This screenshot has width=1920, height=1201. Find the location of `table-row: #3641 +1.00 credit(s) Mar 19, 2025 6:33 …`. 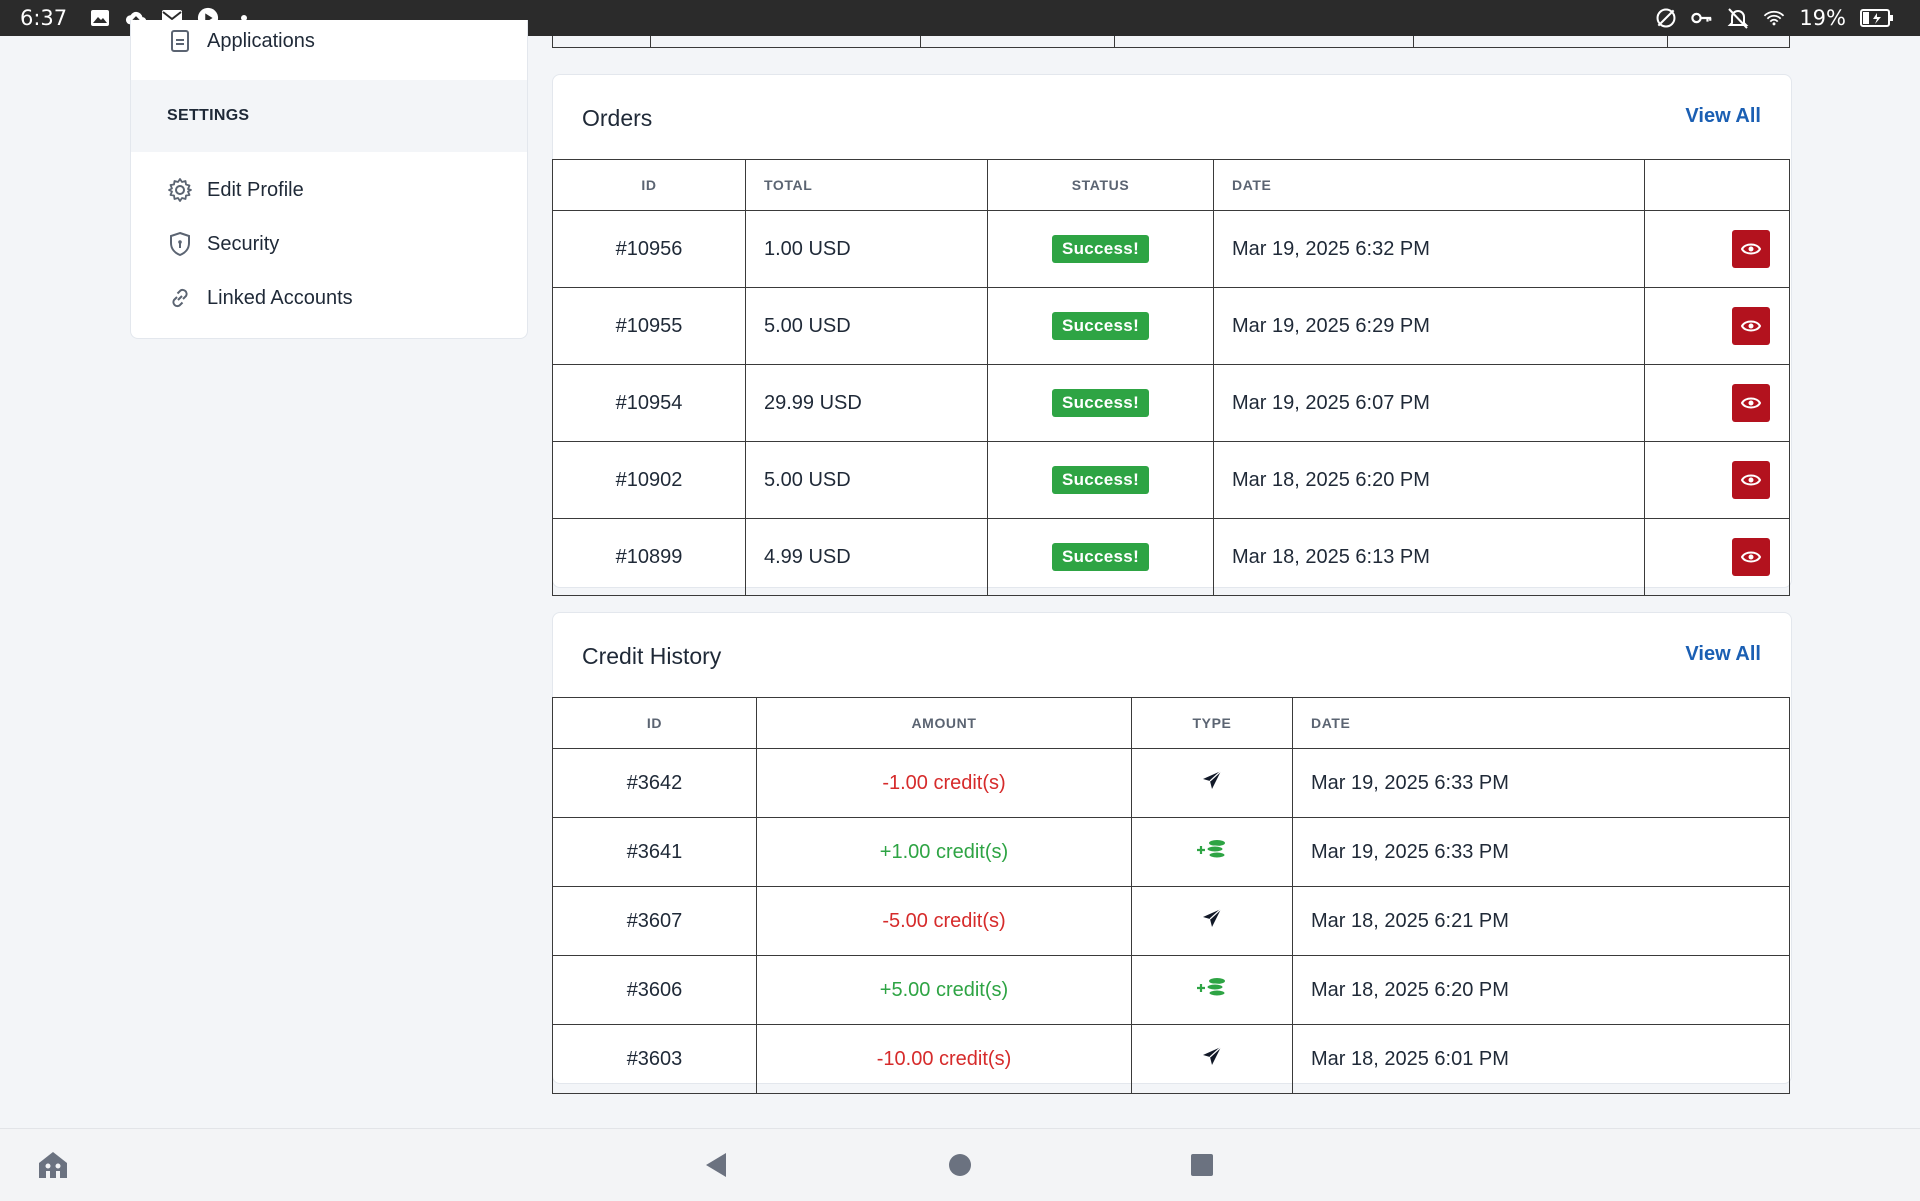

table-row: #3641 +1.00 credit(s) Mar 19, 2025 6:33 … is located at coordinates (1171, 852).